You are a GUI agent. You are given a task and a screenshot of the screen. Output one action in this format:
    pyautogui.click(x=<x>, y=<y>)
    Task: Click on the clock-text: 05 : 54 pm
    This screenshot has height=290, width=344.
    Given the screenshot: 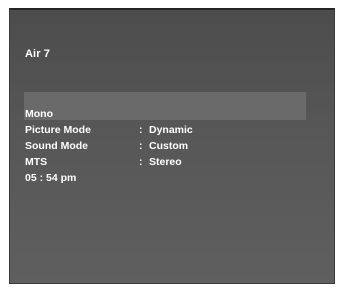 What is the action you would take?
    pyautogui.click(x=51, y=178)
    